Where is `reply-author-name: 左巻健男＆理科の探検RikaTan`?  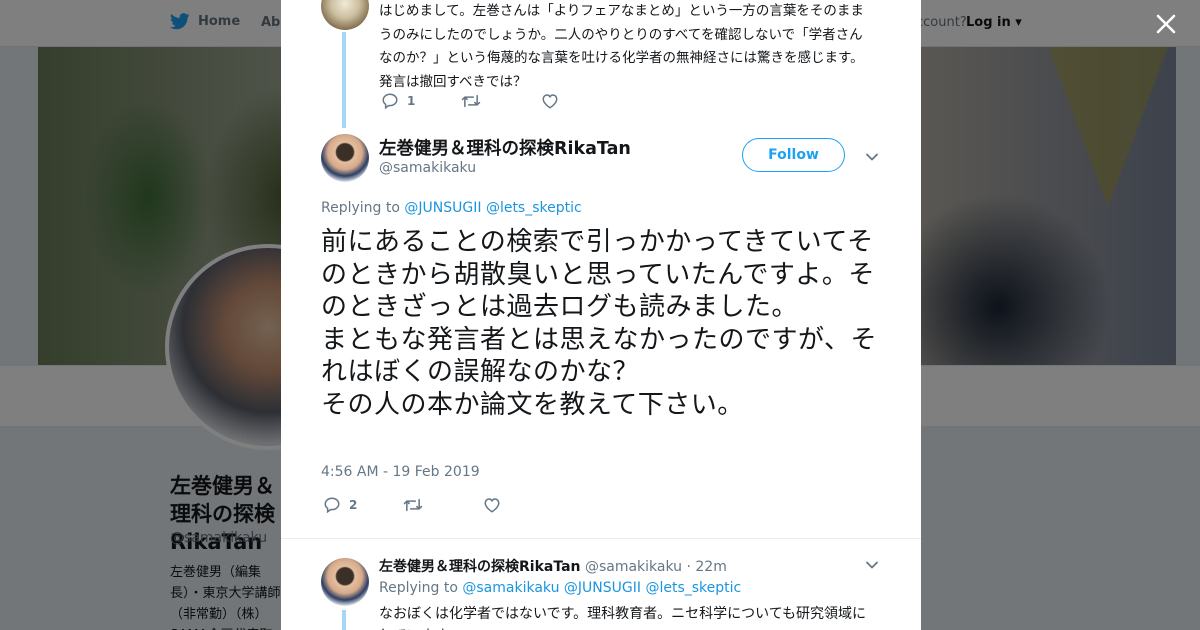 reply-author-name: 左巻健男＆理科の探検RikaTan is located at coordinates (480, 567).